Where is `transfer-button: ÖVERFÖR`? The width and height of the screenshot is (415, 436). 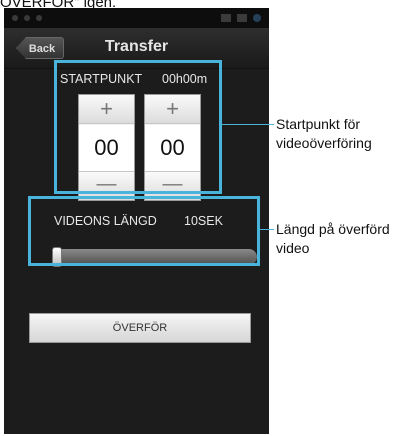
transfer-button: ÖVERFÖR is located at coordinates (140, 328).